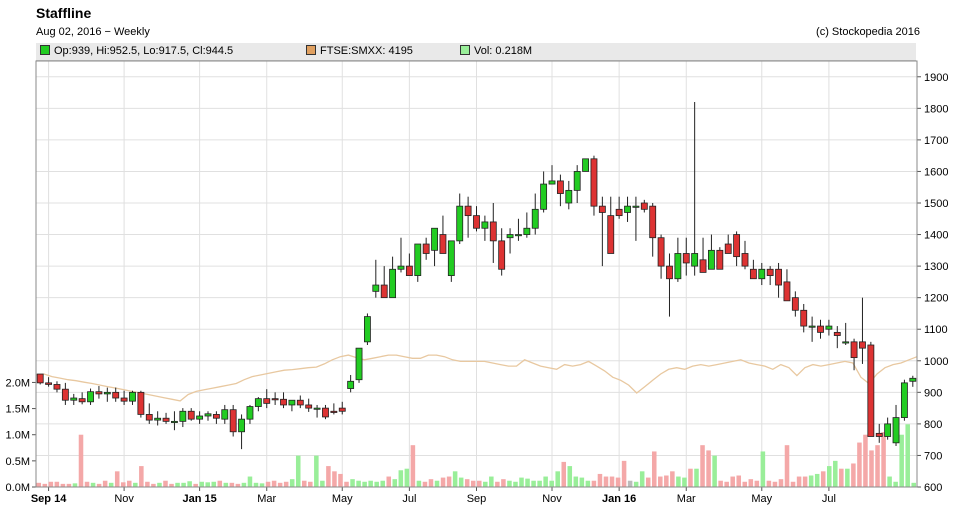 This screenshot has width=967, height=519. What do you see at coordinates (619, 499) in the screenshot?
I see `x-tick-label: Jan 16` at bounding box center [619, 499].